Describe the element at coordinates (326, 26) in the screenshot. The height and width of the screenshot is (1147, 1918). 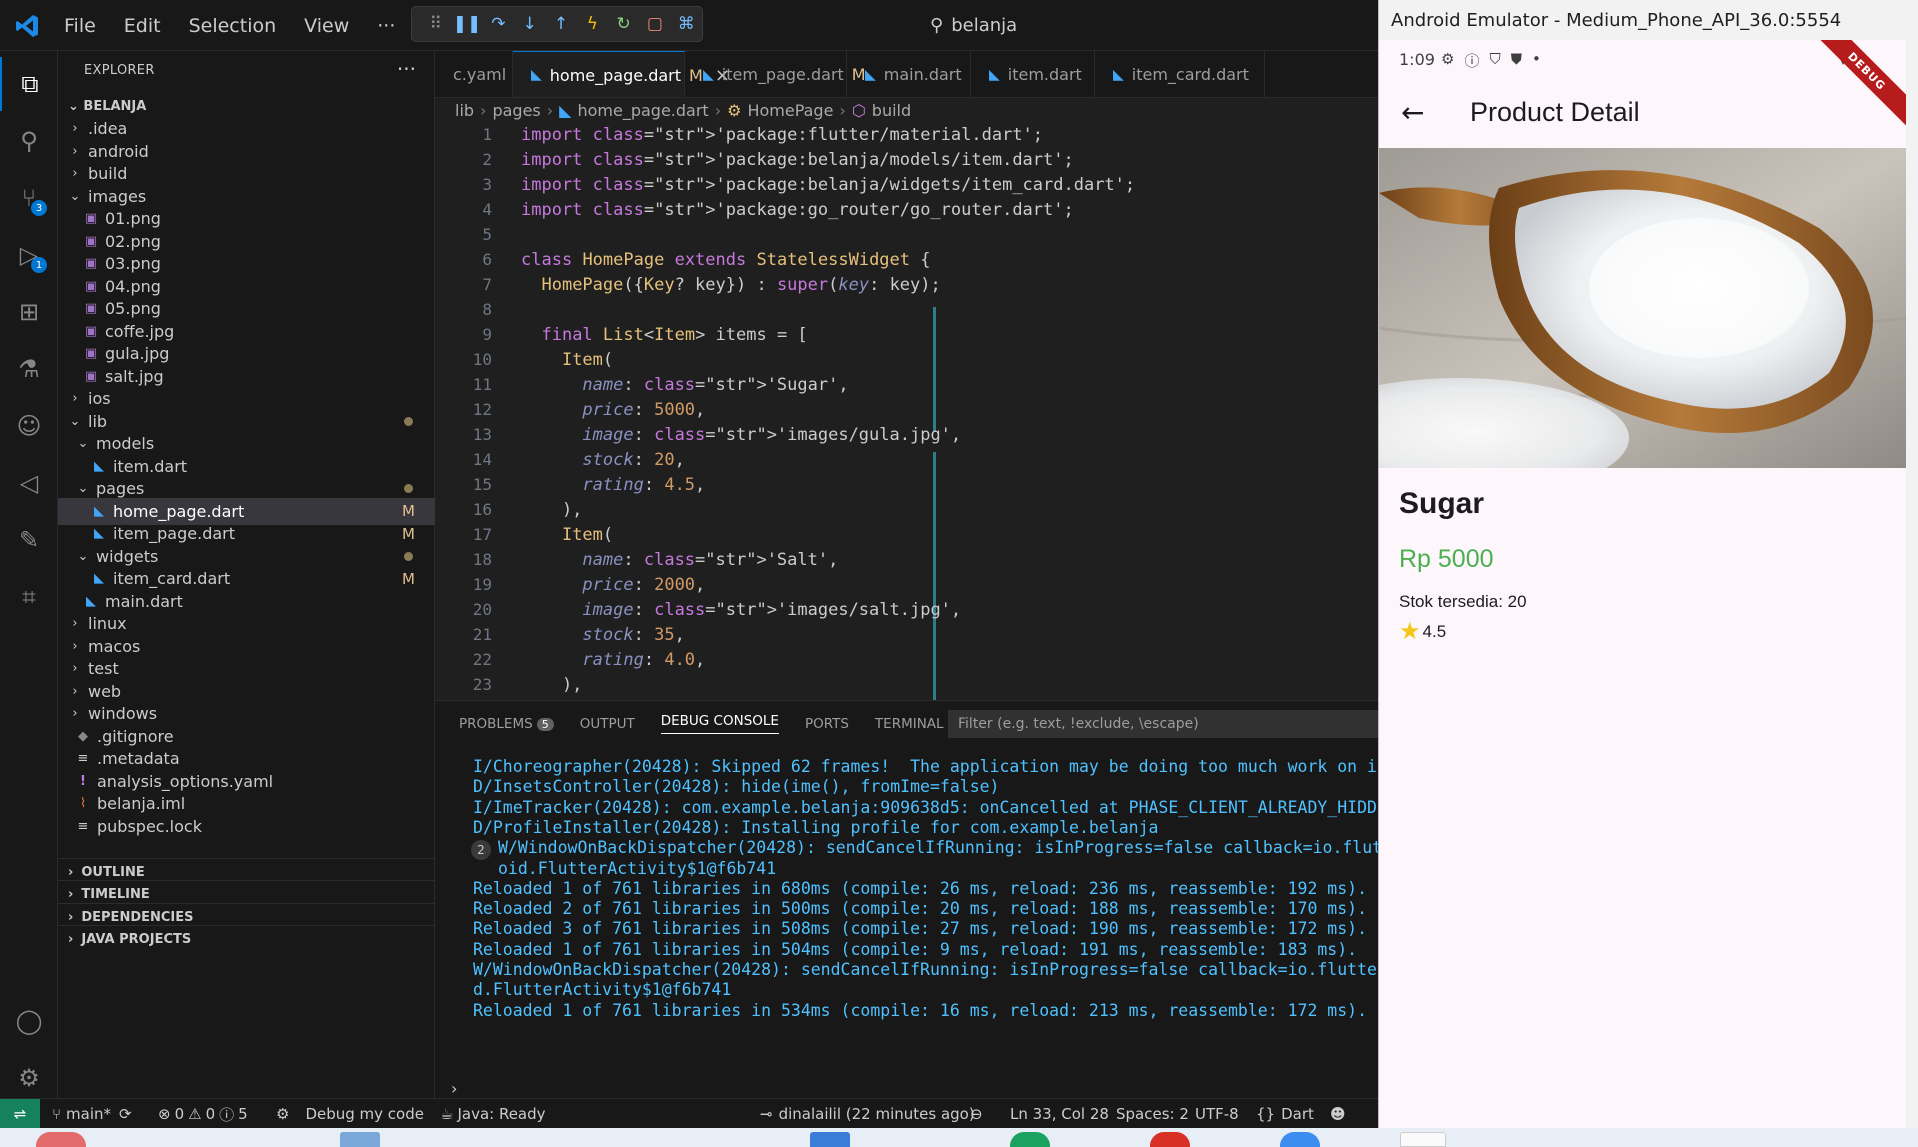
I see `menu-item-3: View` at that location.